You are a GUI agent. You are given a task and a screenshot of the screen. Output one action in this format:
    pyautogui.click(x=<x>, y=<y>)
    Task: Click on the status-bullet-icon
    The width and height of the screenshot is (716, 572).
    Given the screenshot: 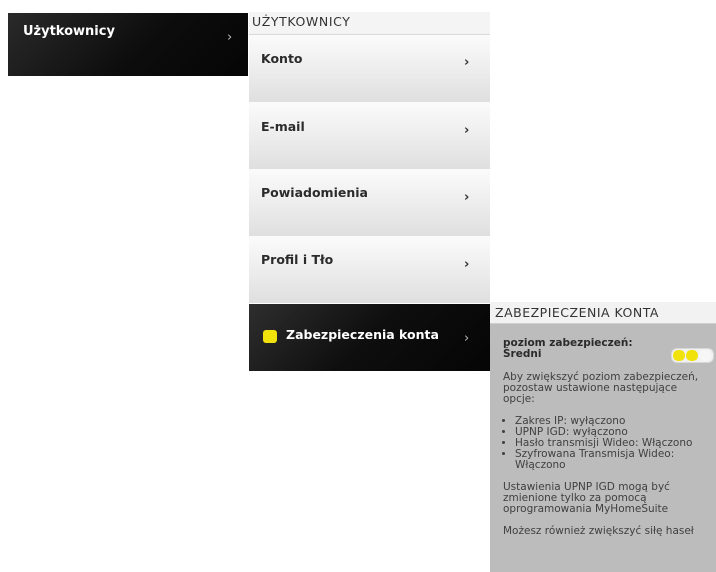 What is the action you would take?
    pyautogui.click(x=270, y=336)
    